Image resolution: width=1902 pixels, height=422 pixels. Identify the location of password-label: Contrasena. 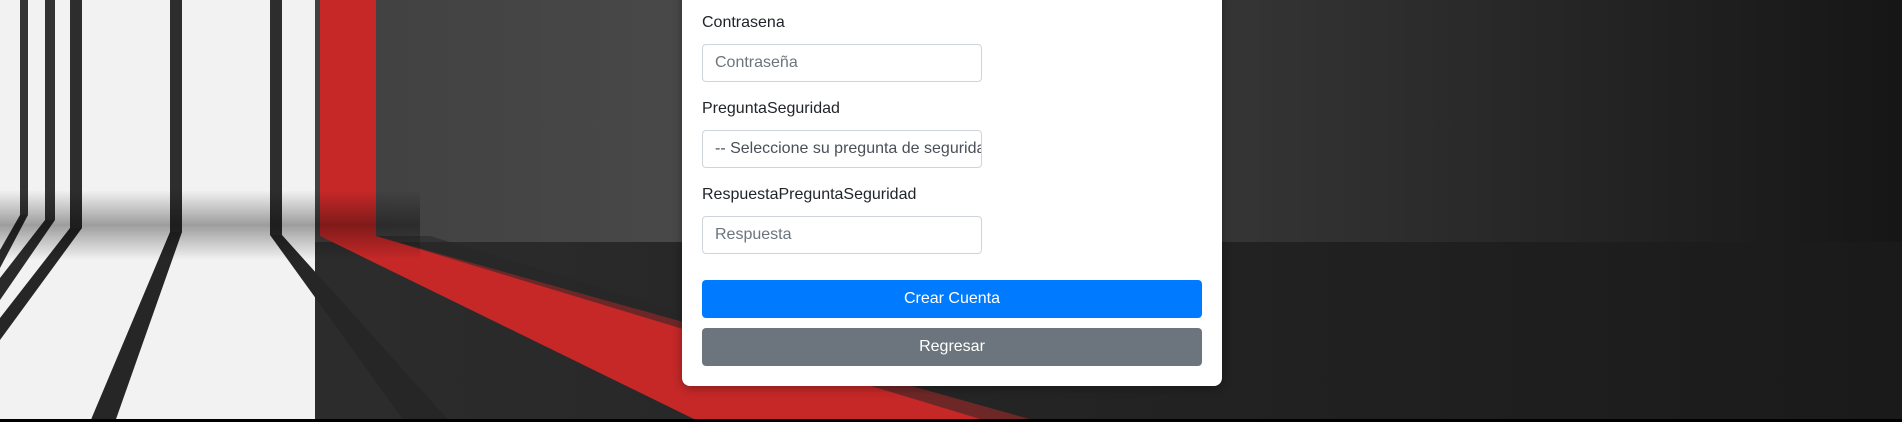
(743, 22).